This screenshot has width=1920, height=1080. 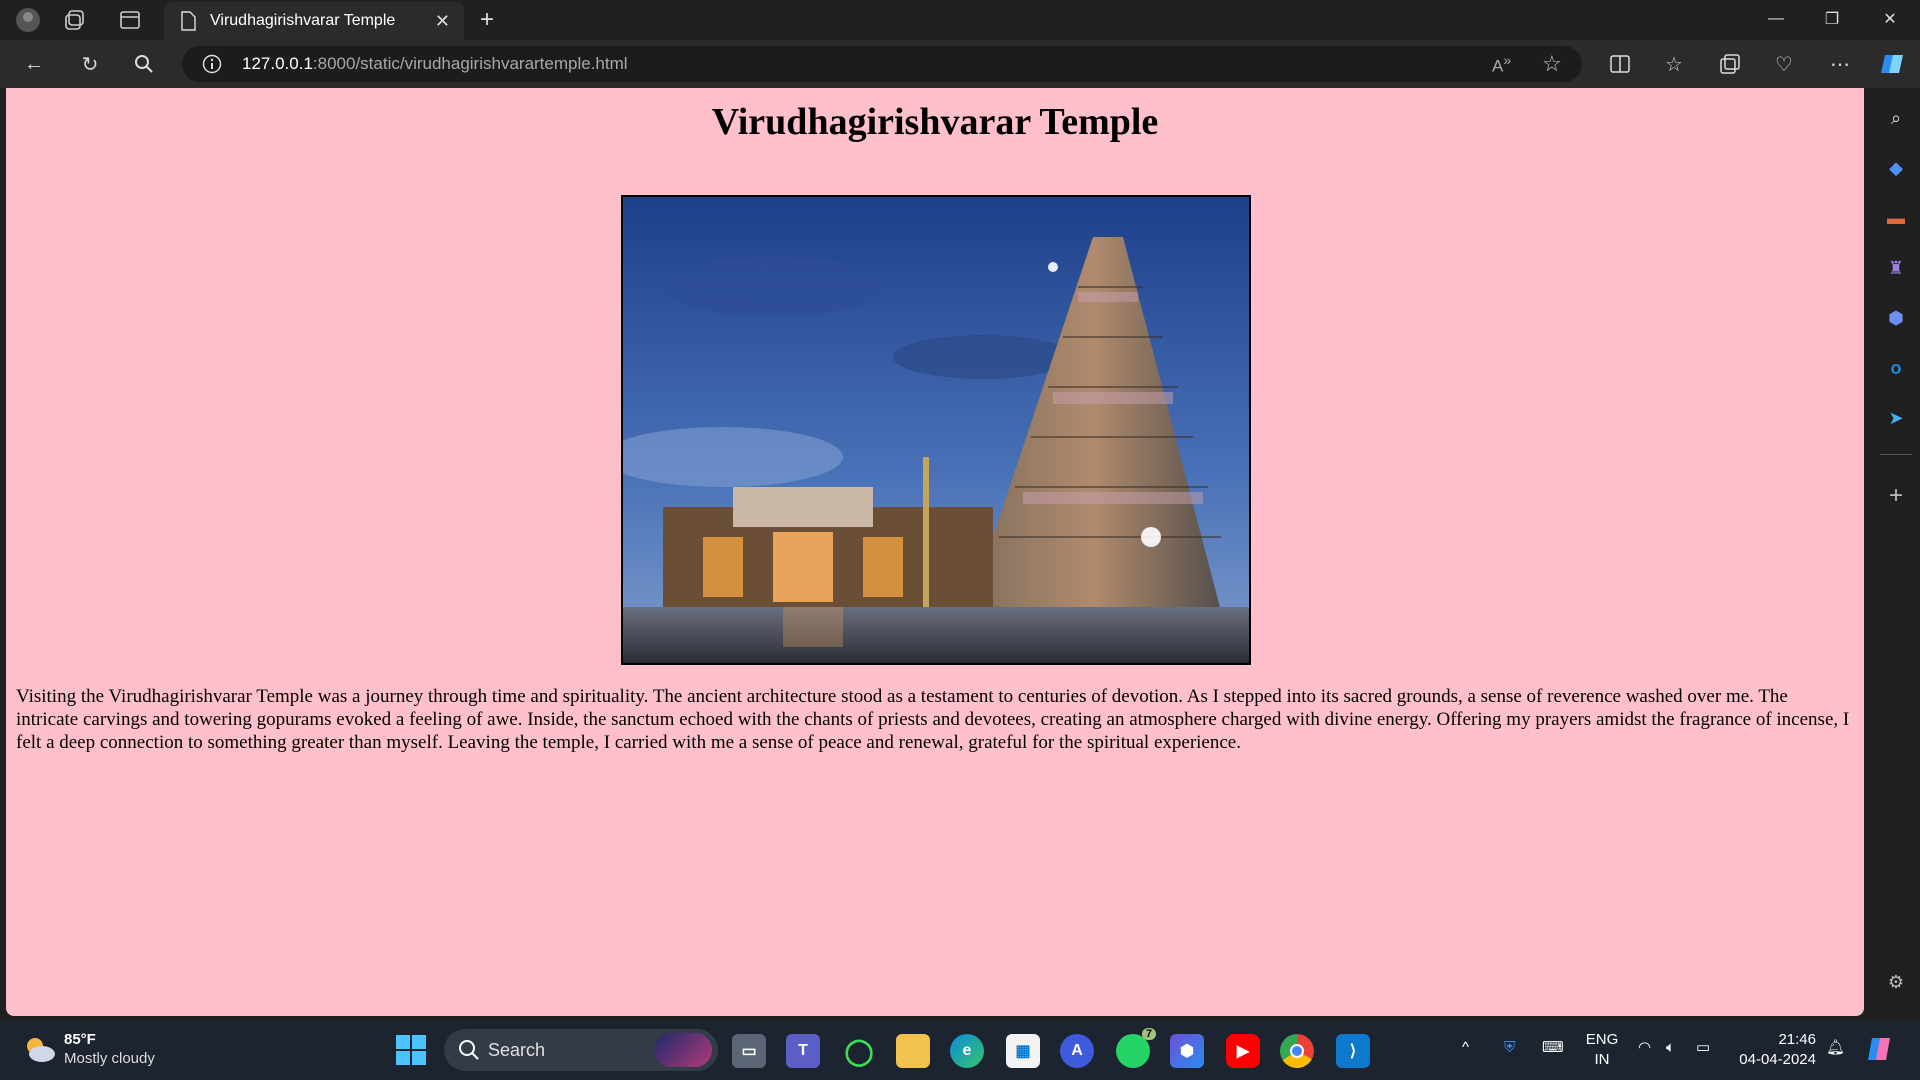 What do you see at coordinates (936, 430) in the screenshot?
I see `temple-image` at bounding box center [936, 430].